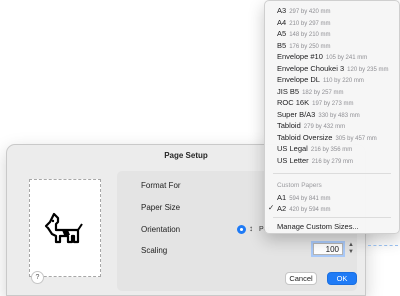 Image resolution: width=400 pixels, height=296 pixels. What do you see at coordinates (310, 199) in the screenshot?
I see `menu-item-size: 594 by 841 mm` at bounding box center [310, 199].